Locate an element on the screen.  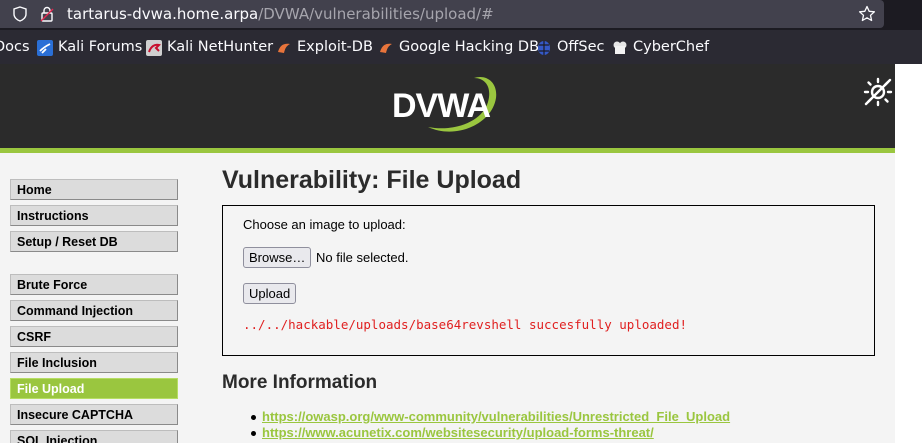
exploit-db-icon is located at coordinates (284, 48).